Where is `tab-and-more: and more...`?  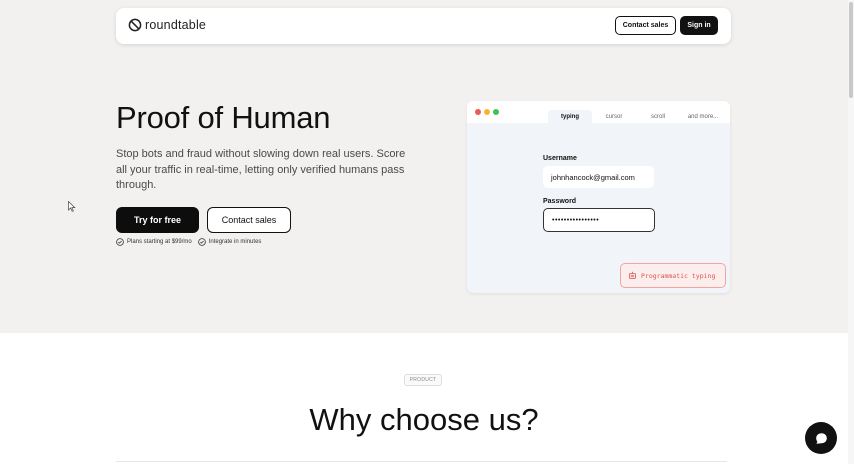
tab-and-more: and more... is located at coordinates (703, 117).